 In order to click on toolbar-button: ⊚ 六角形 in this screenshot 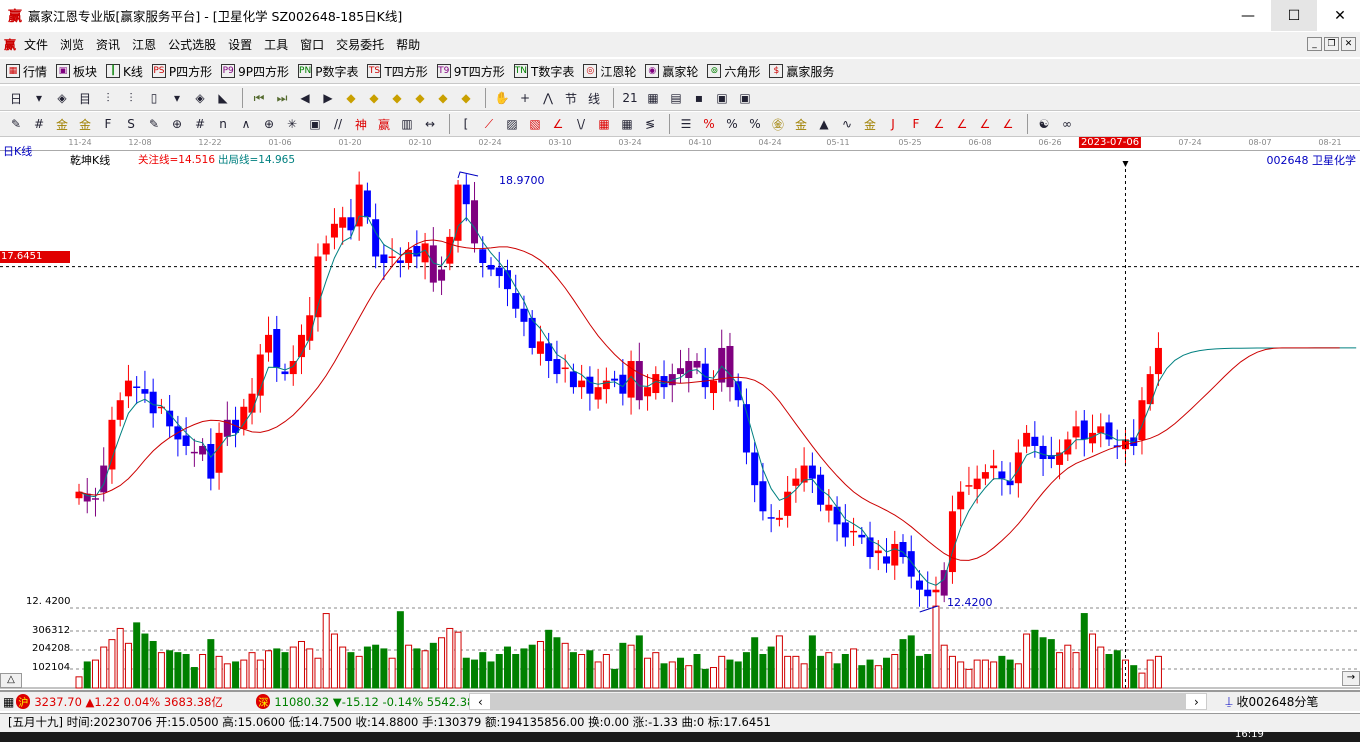, I will do `click(733, 71)`.